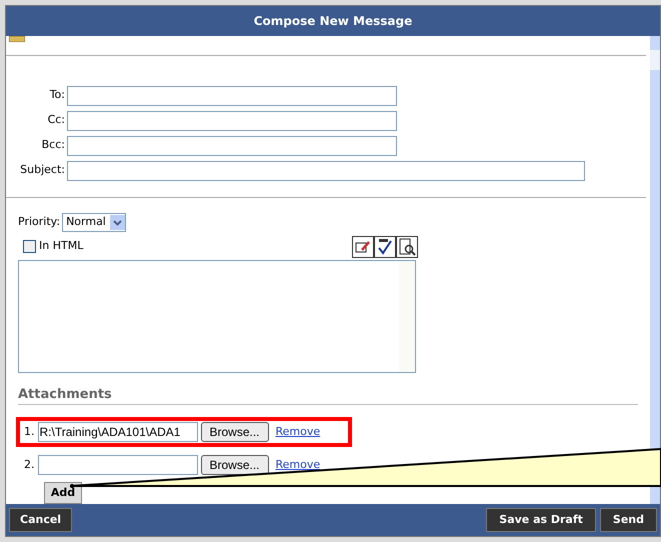 The width and height of the screenshot is (661, 542). Describe the element at coordinates (217, 316) in the screenshot. I see `message-body-field` at that location.